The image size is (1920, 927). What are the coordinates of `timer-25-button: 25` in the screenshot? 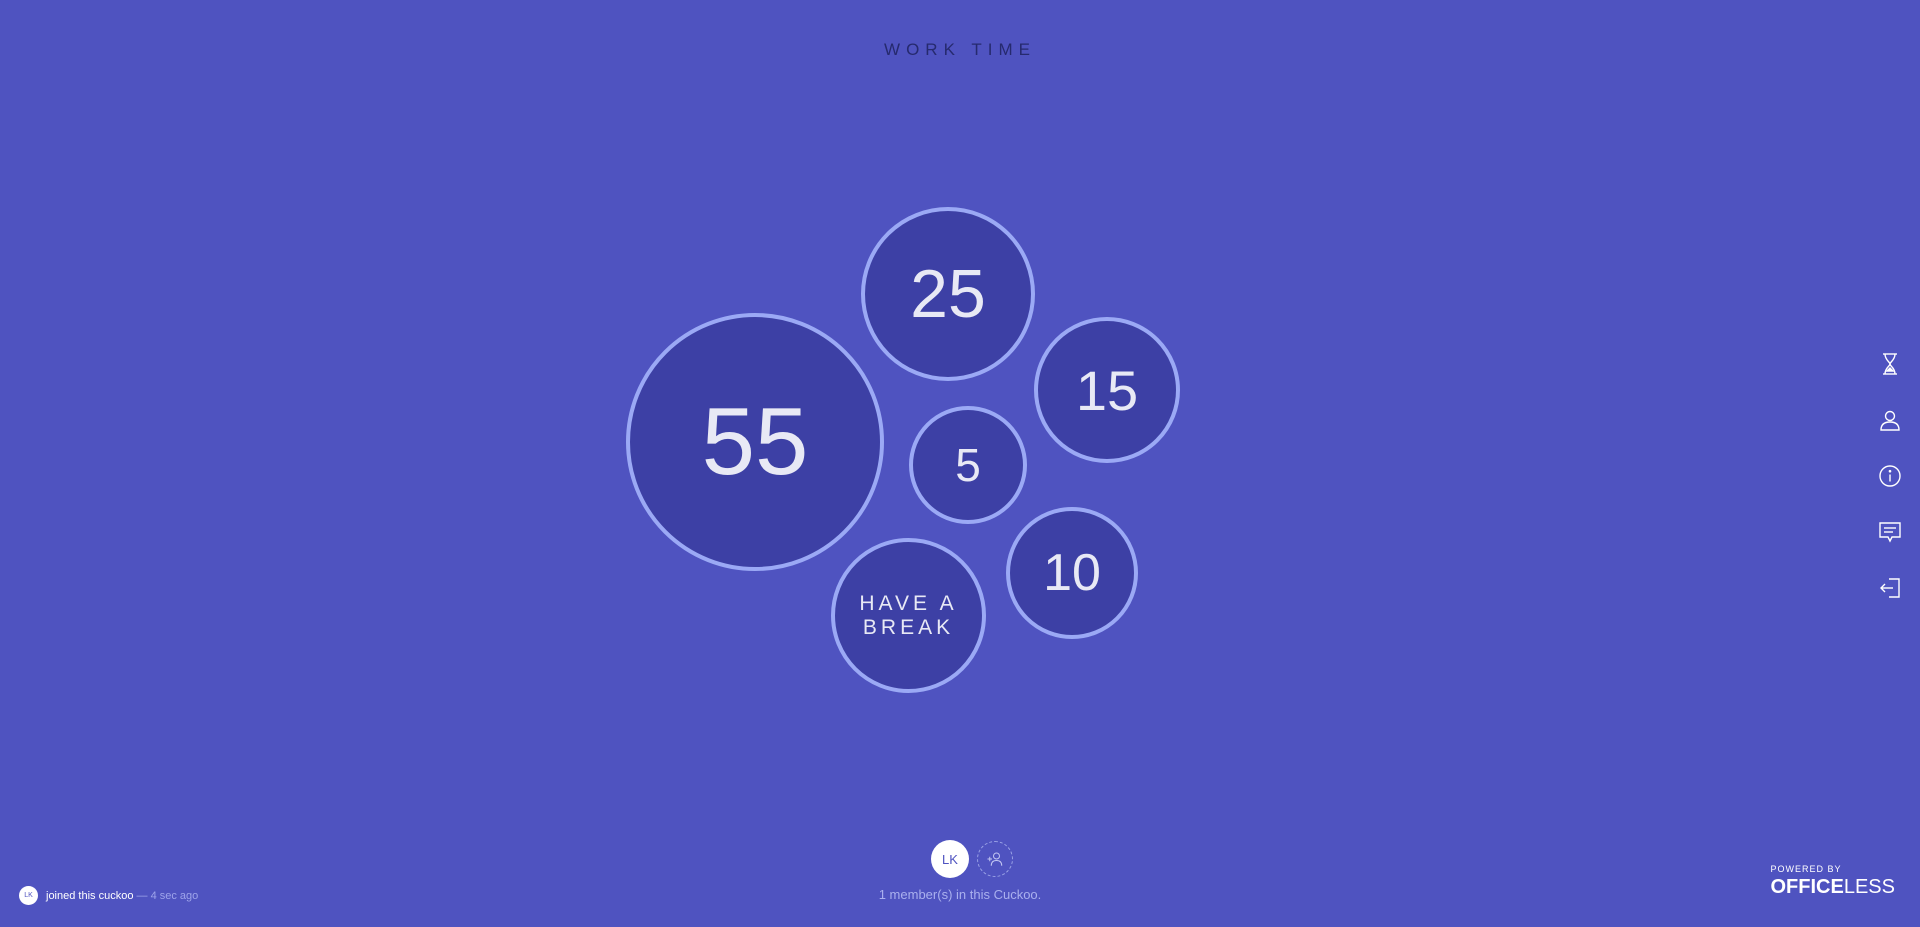 It's located at (948, 294).